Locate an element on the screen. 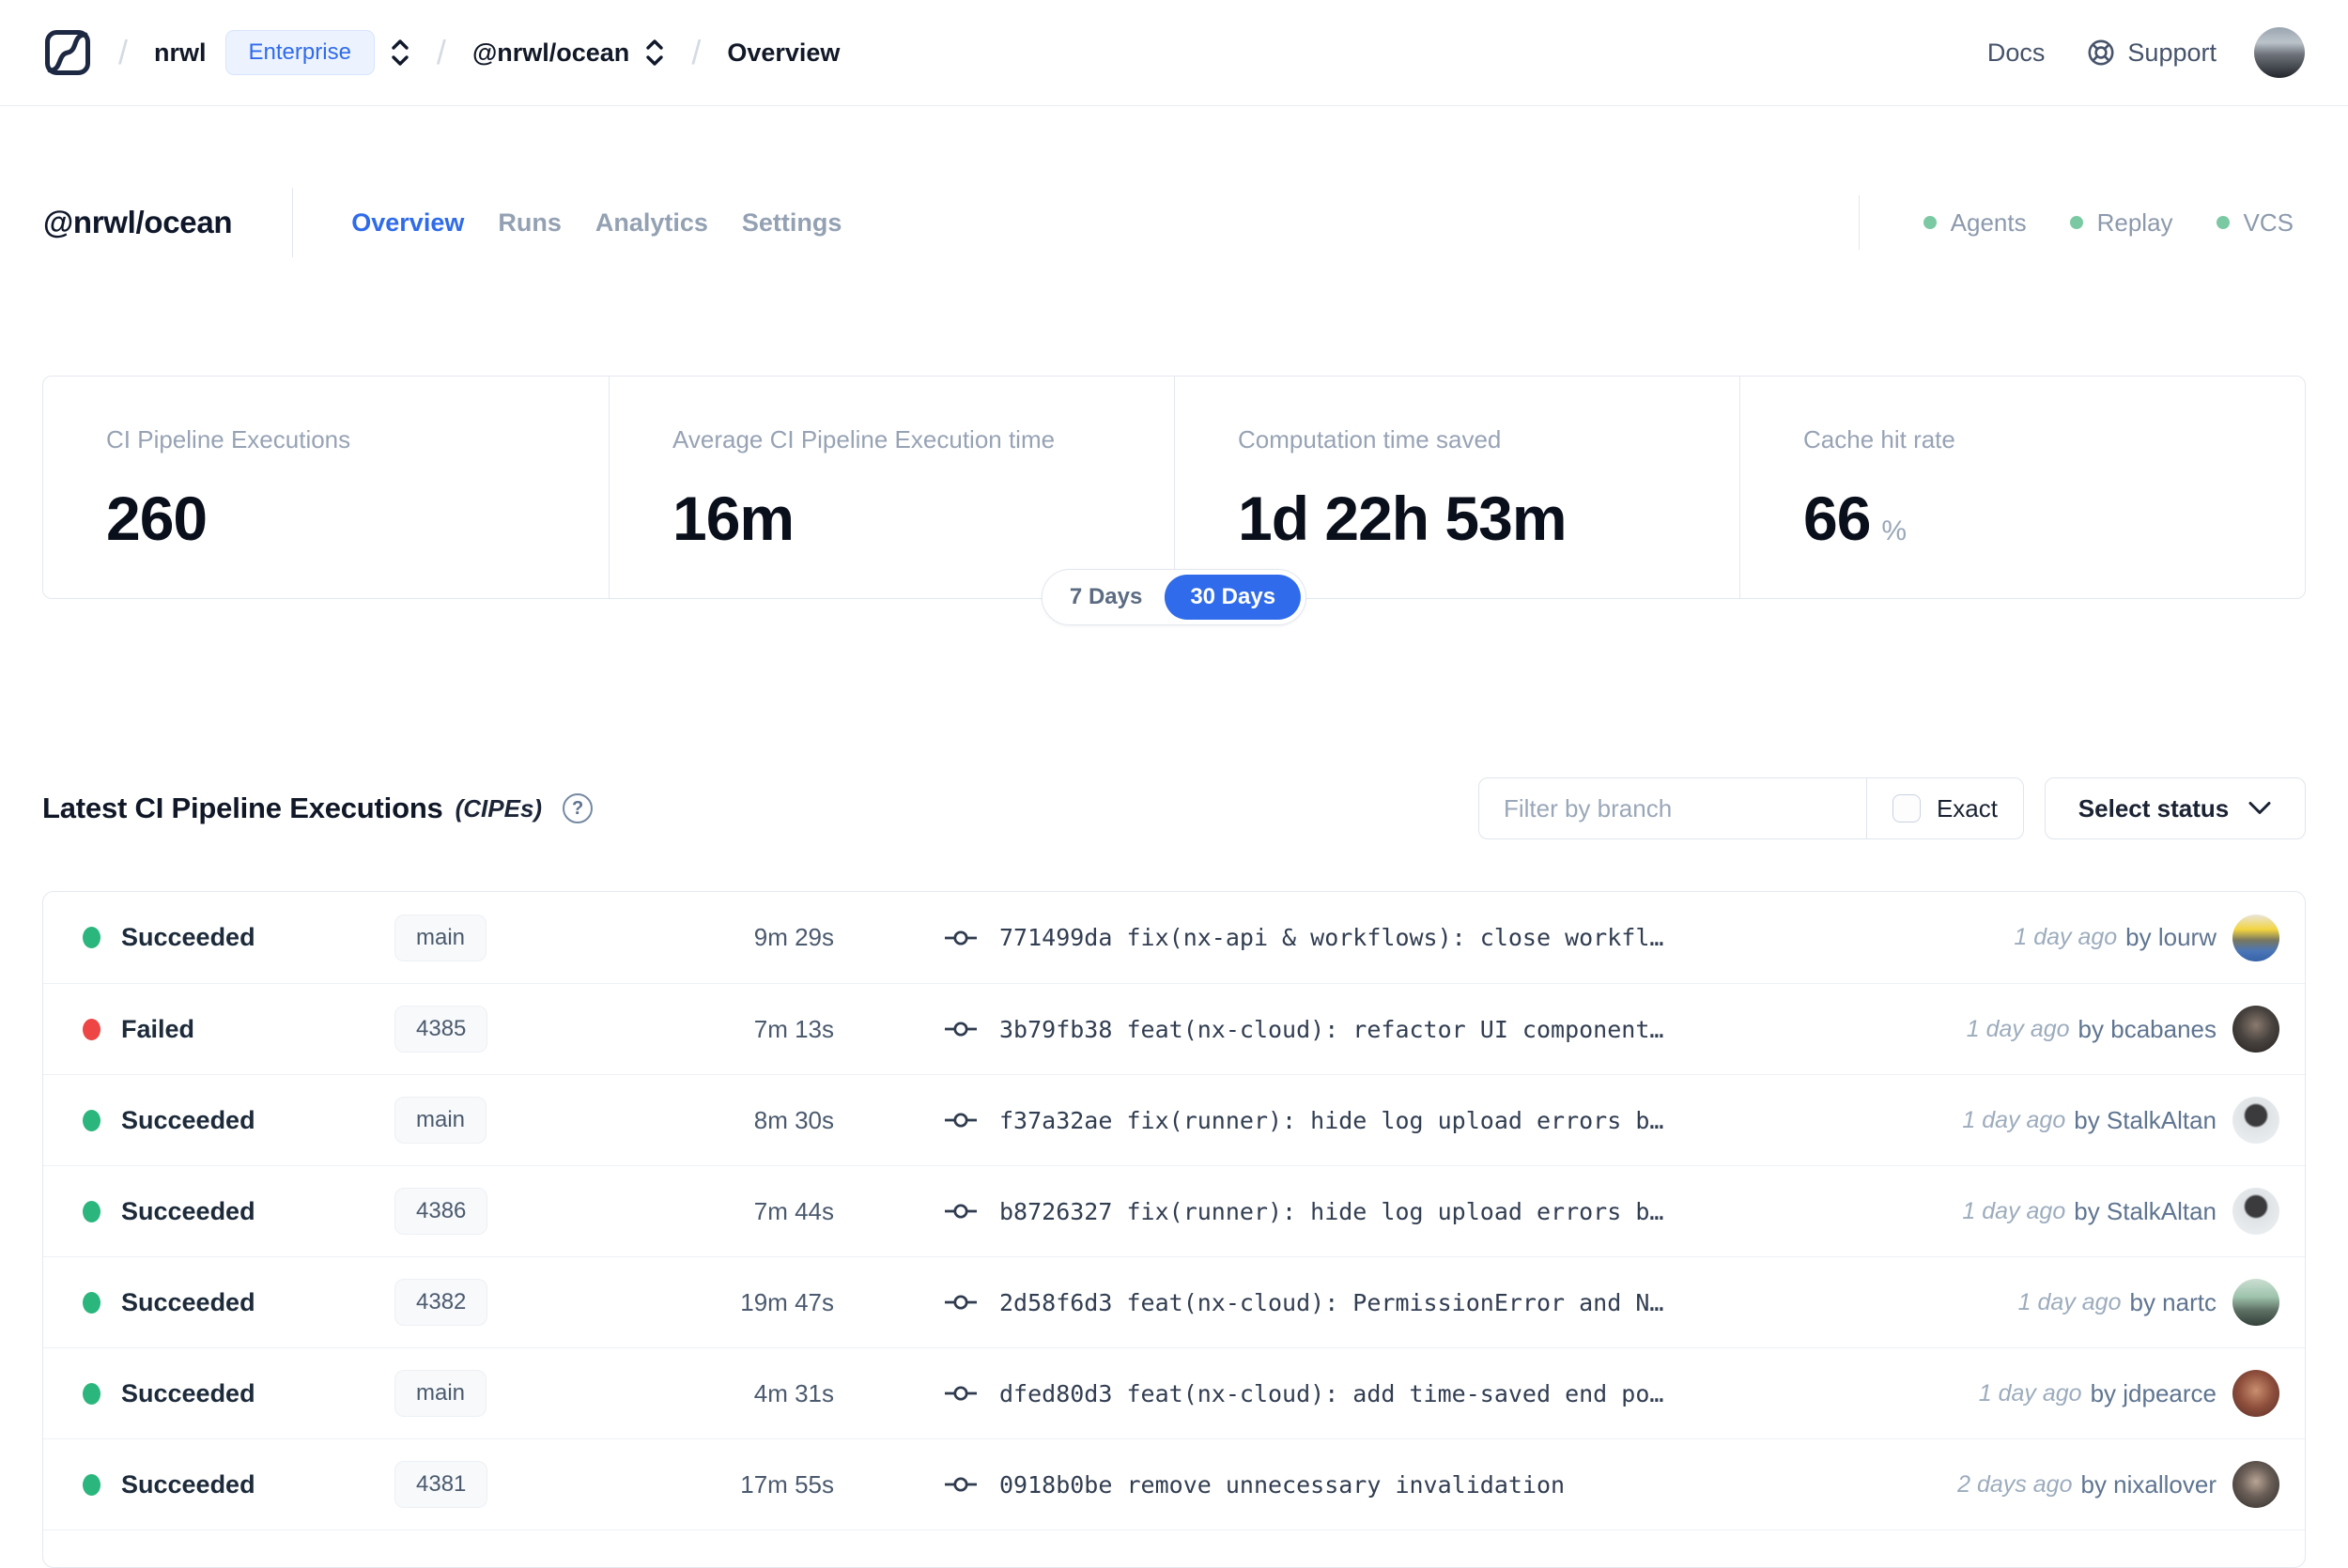  tab-overview: Overview is located at coordinates (408, 223).